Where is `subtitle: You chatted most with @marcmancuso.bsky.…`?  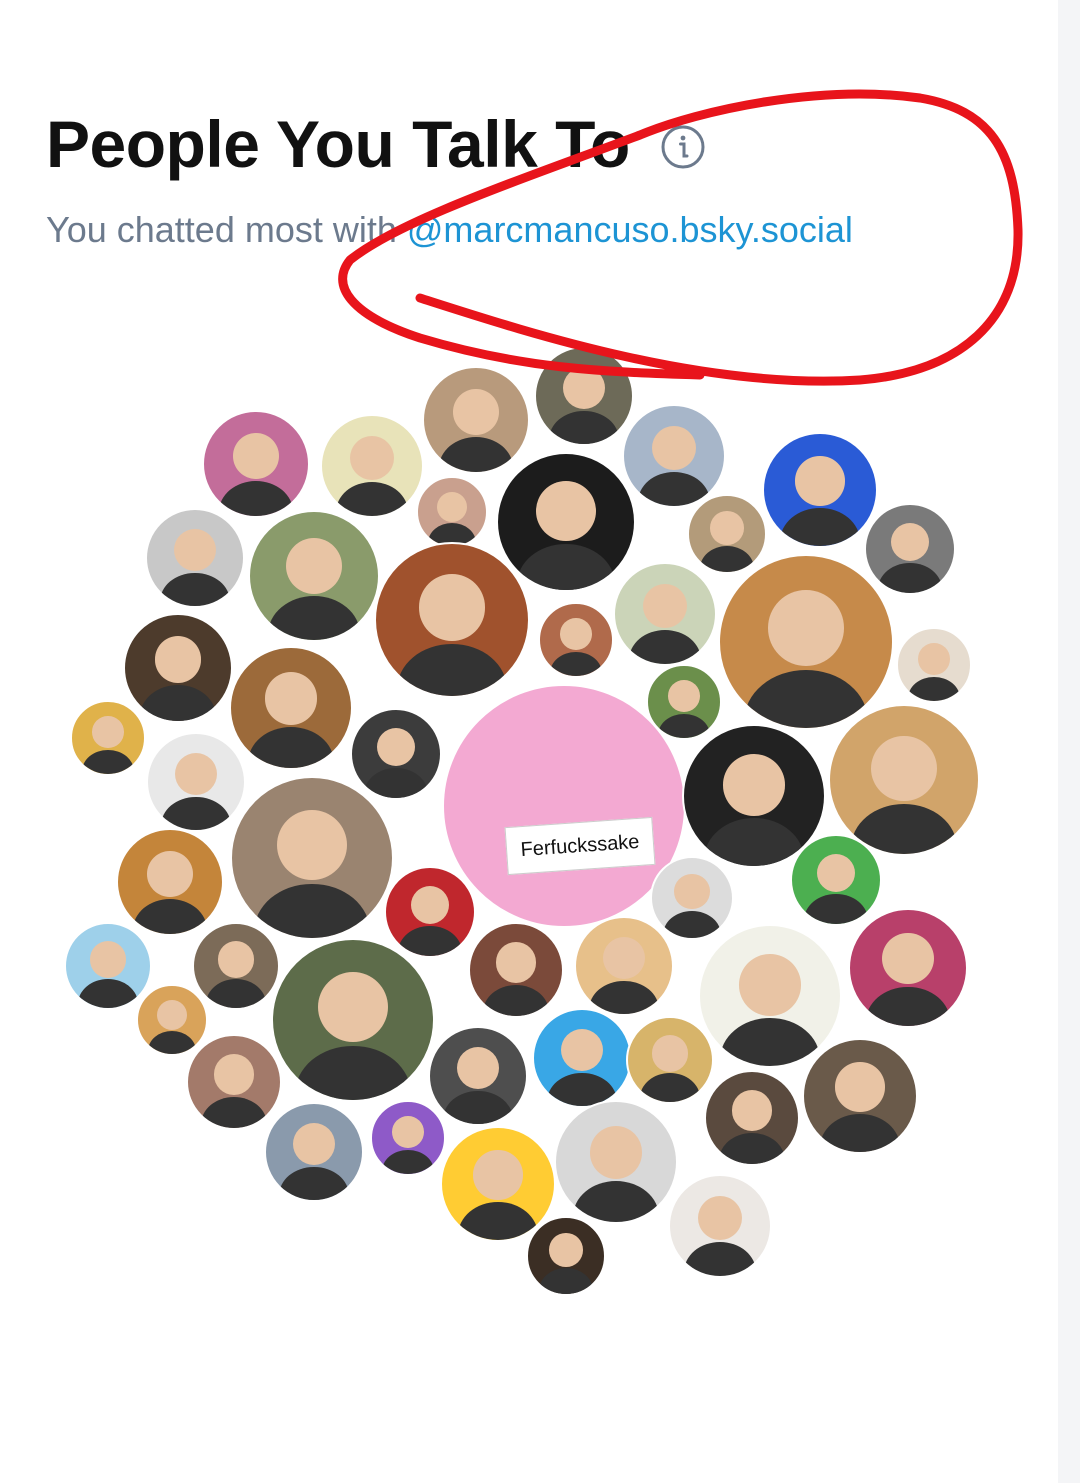 subtitle: You chatted most with @marcmancuso.bsky.… is located at coordinates (449, 230).